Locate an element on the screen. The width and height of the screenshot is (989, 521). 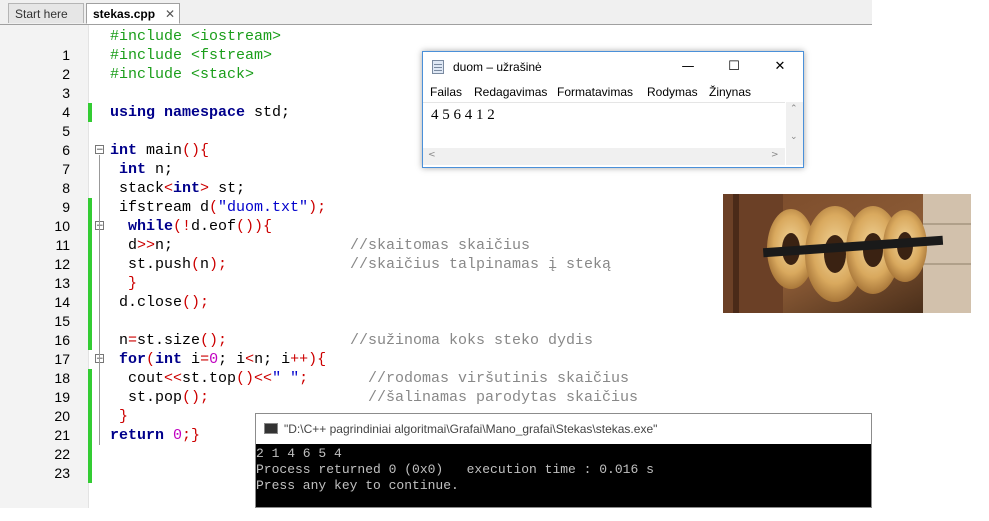
code-text: d.eof is located at coordinates (214, 226).